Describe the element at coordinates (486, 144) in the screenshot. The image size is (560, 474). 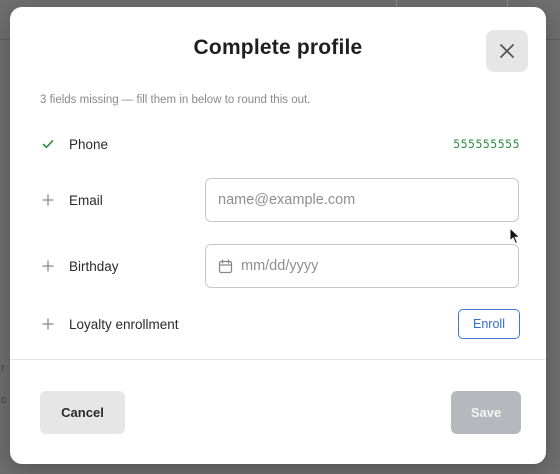
I see `phone-value: 555555555` at that location.